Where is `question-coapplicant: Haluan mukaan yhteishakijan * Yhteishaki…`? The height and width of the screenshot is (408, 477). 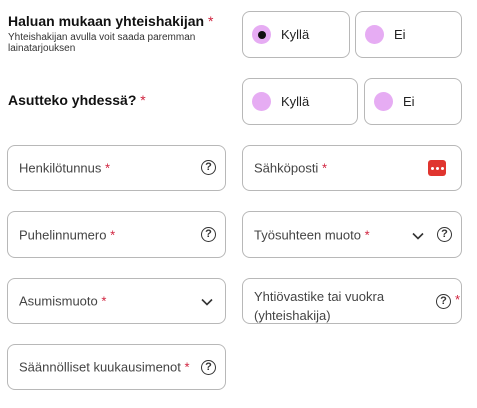
question-coapplicant: Haluan mukaan yhteishakijan * Yhteishaki… is located at coordinates (120, 33).